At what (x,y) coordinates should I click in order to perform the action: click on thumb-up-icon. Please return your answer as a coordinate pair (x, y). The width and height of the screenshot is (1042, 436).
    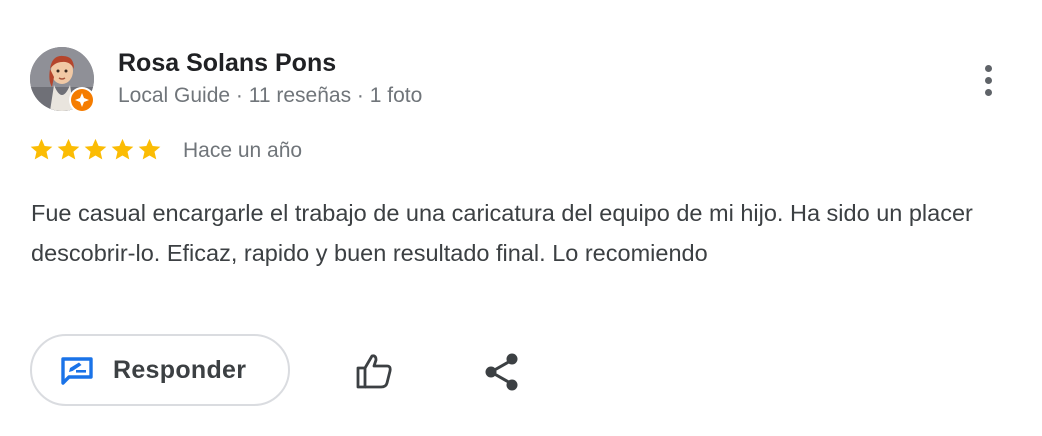
    Looking at the image, I should click on (374, 371).